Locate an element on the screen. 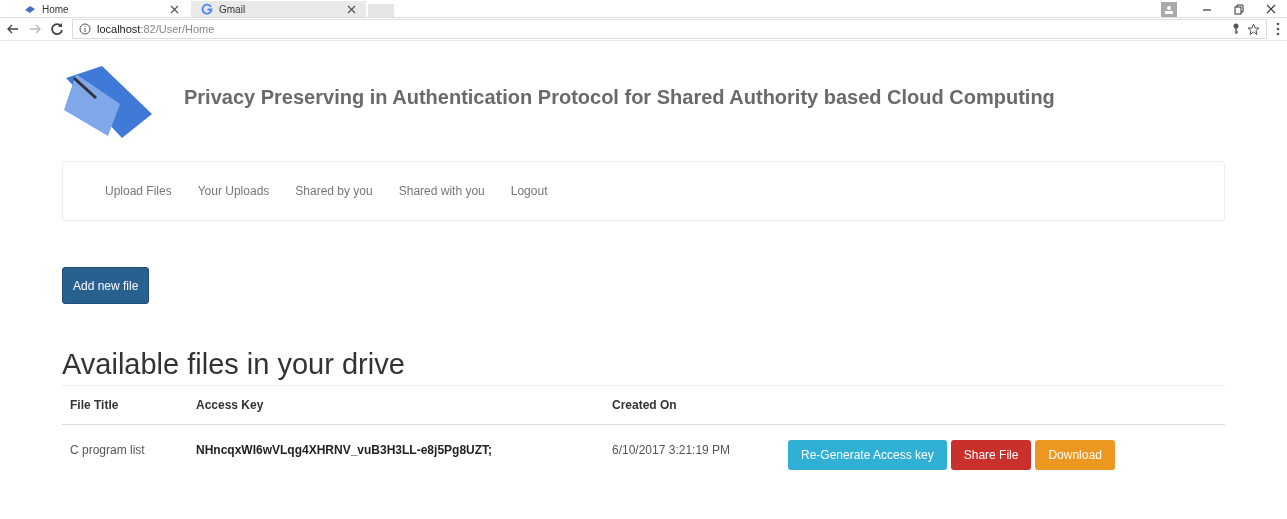  tab-title: Home is located at coordinates (56, 9).